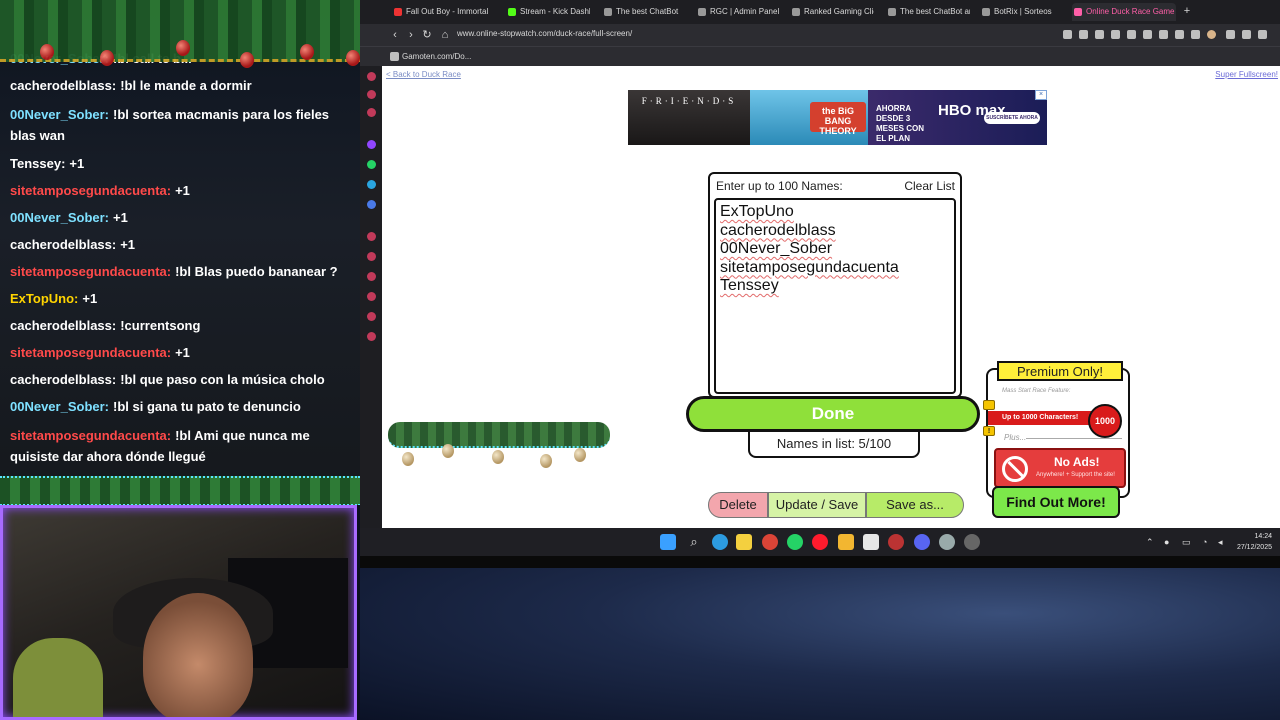 This screenshot has height=720, width=1280. I want to click on tab-fall-out-boy: Fall Out Boy - Immortal, so click(444, 12).